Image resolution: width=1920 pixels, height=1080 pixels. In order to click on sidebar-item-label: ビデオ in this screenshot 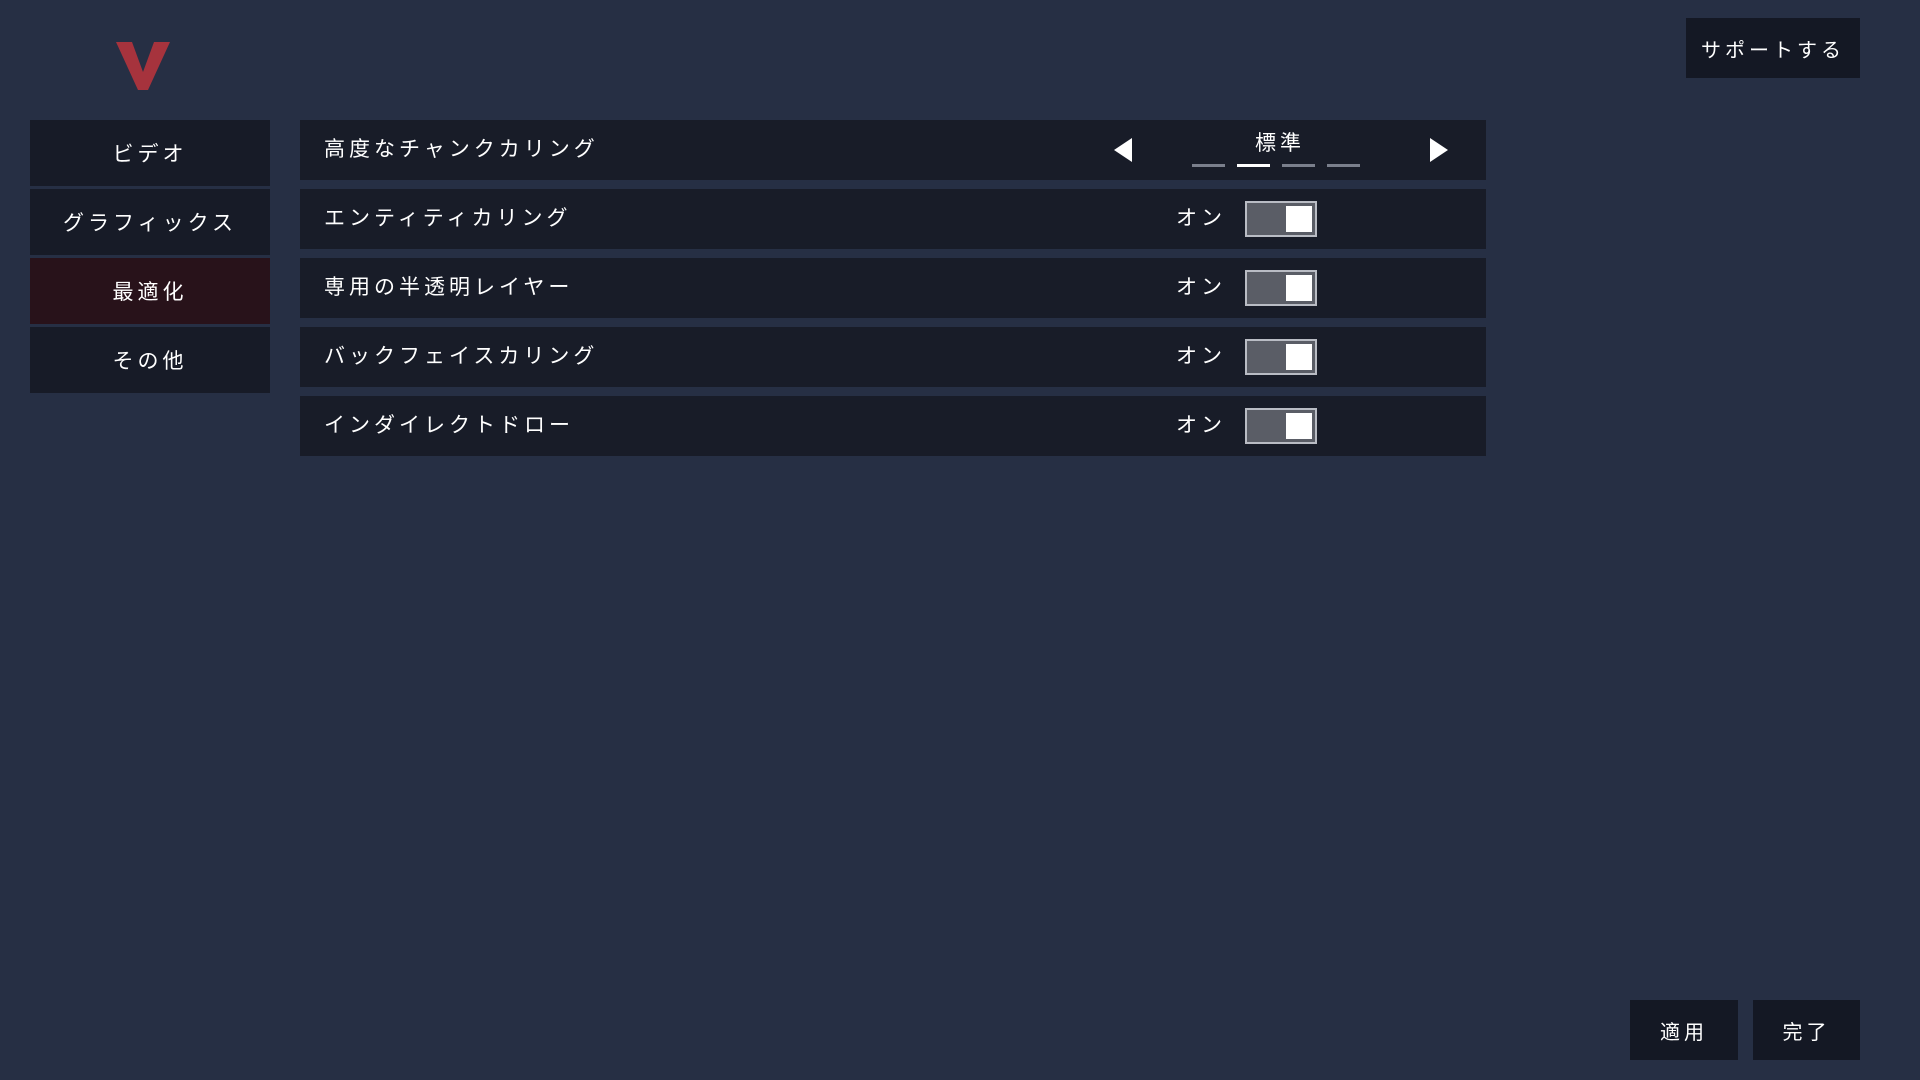, I will do `click(150, 154)`.